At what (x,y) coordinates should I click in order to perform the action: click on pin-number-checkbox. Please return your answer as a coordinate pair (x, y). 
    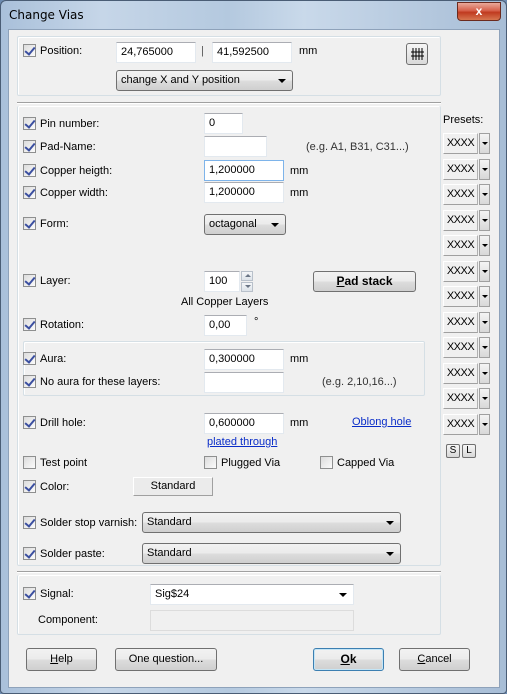
    Looking at the image, I should click on (29, 123).